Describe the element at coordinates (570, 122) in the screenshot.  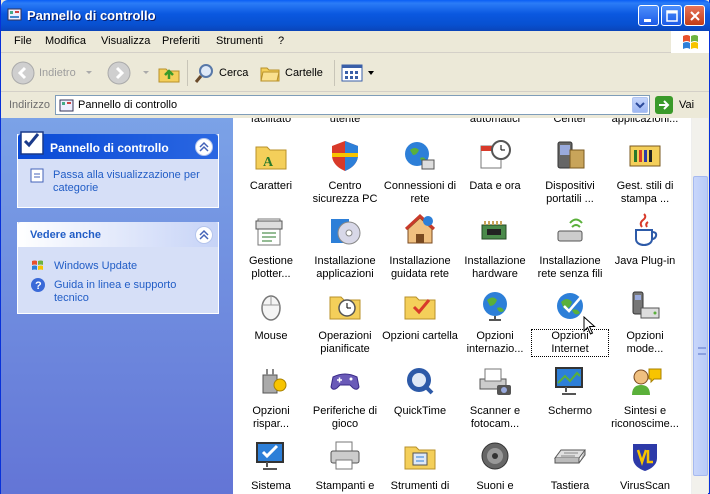
I see `partial-item-label: Center` at that location.